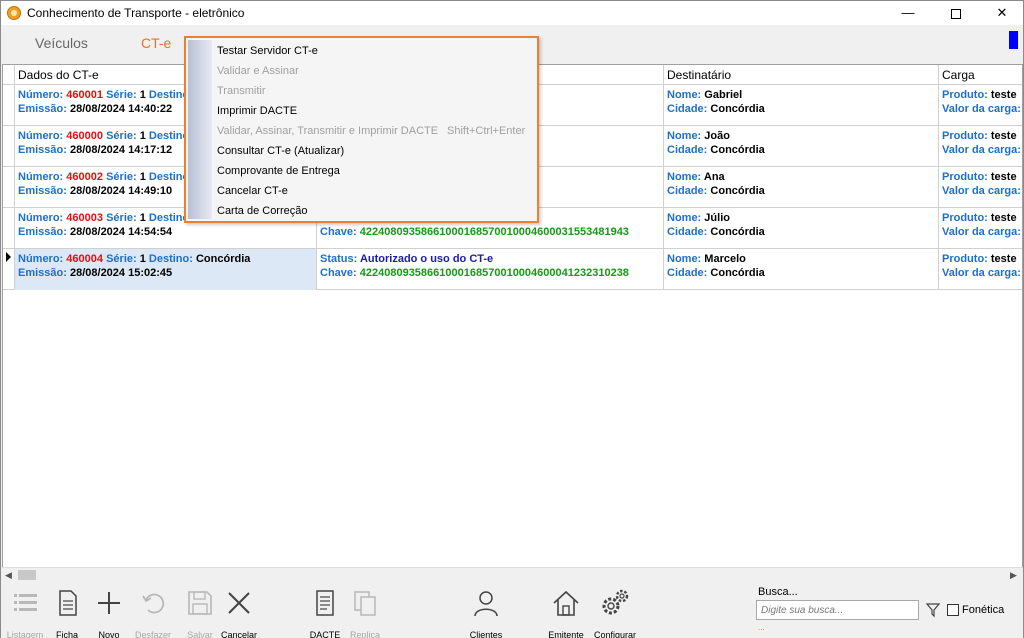  What do you see at coordinates (68, 603) in the screenshot?
I see `document-icon` at bounding box center [68, 603].